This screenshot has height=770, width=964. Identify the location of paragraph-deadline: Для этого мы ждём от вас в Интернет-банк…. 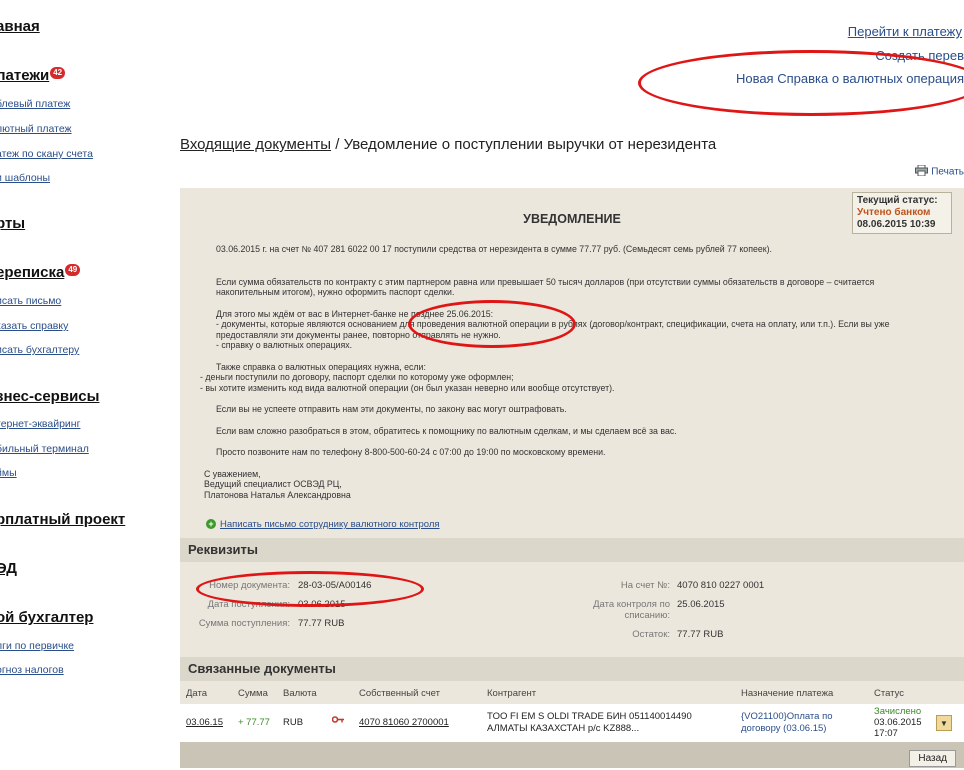
(355, 313).